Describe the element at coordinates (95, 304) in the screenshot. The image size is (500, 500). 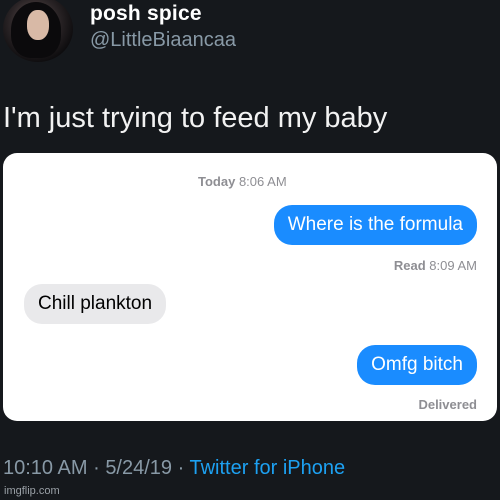
I see `message-bubble-incoming: Chill plankton` at that location.